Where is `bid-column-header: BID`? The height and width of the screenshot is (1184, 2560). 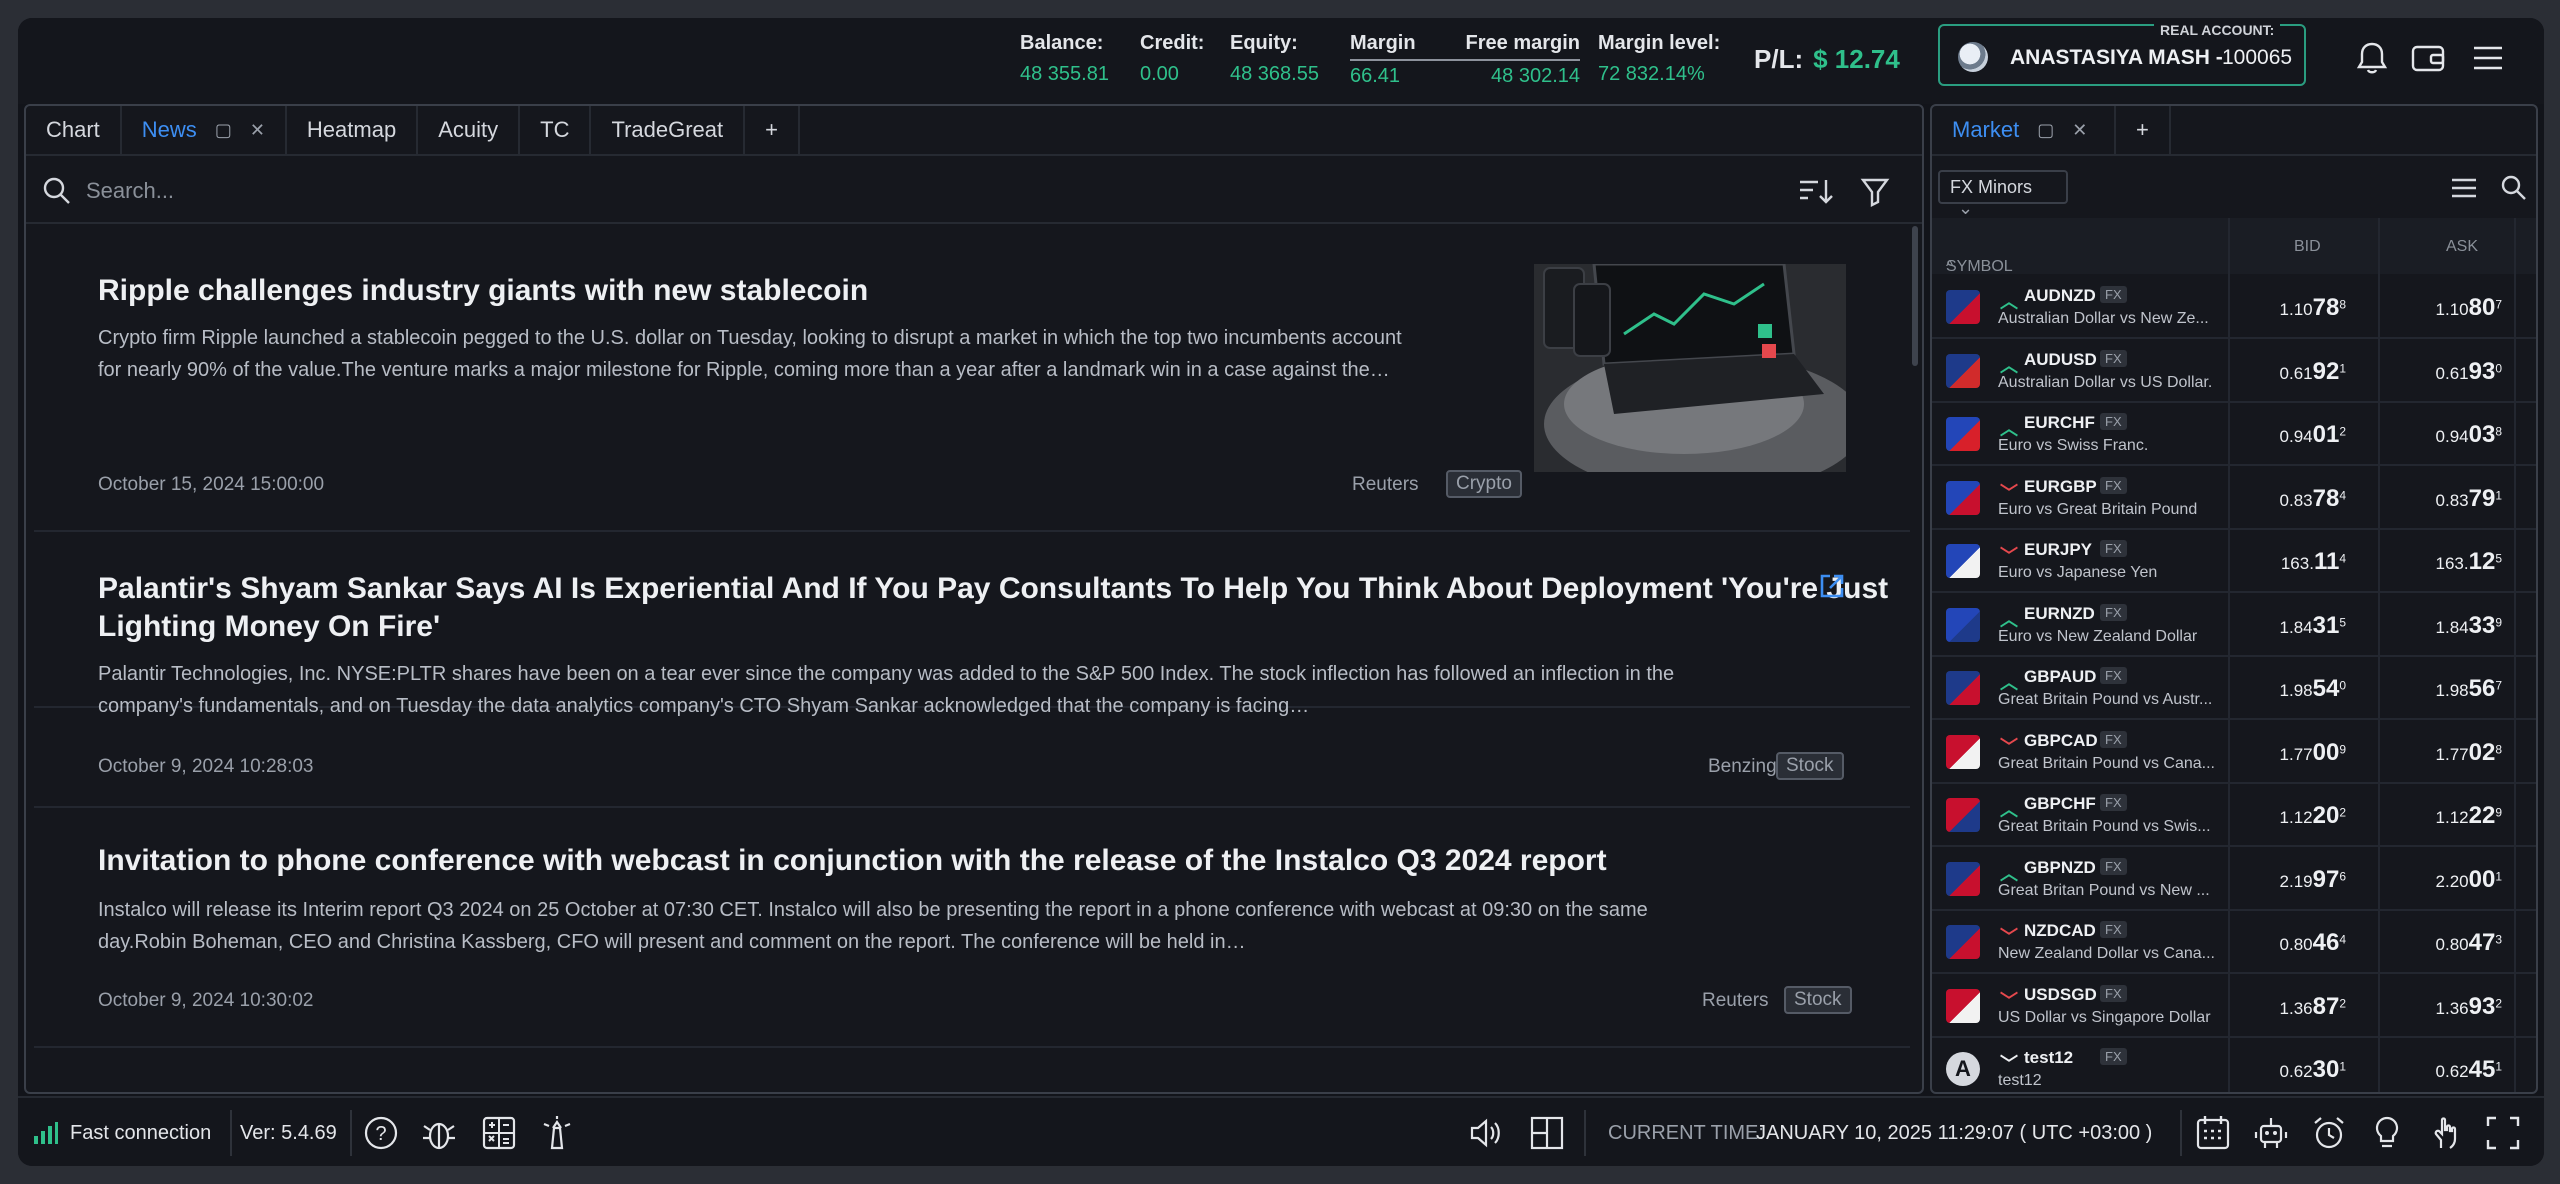
bid-column-header: BID is located at coordinates (2307, 247).